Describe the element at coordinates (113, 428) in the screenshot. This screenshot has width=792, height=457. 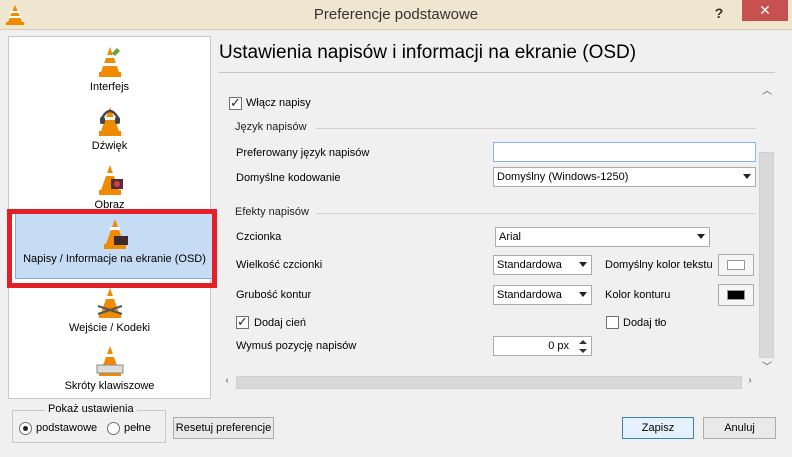
I see `all-settings-radio` at that location.